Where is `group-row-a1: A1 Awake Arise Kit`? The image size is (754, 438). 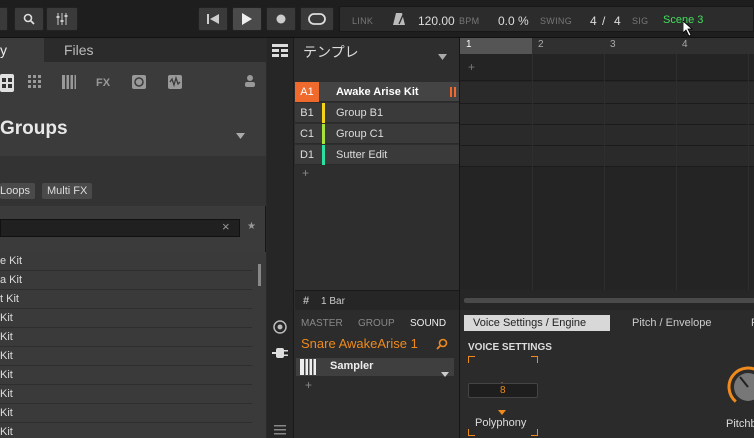 group-row-a1: A1 Awake Arise Kit is located at coordinates (377, 92).